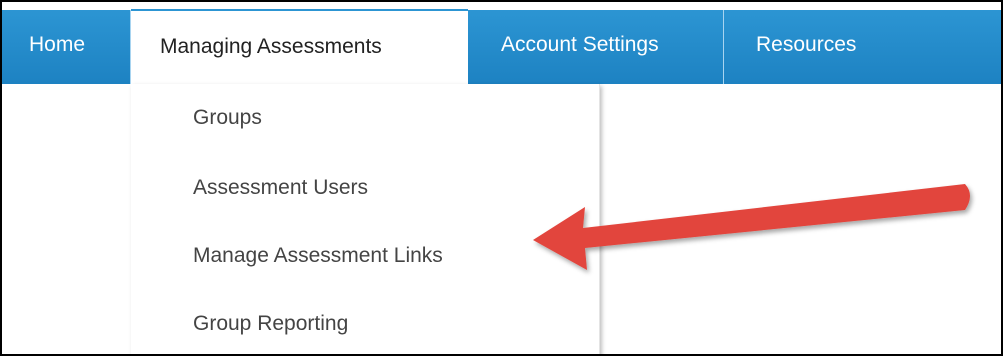  Describe the element at coordinates (66, 47) in the screenshot. I see `nav-home: Home` at that location.